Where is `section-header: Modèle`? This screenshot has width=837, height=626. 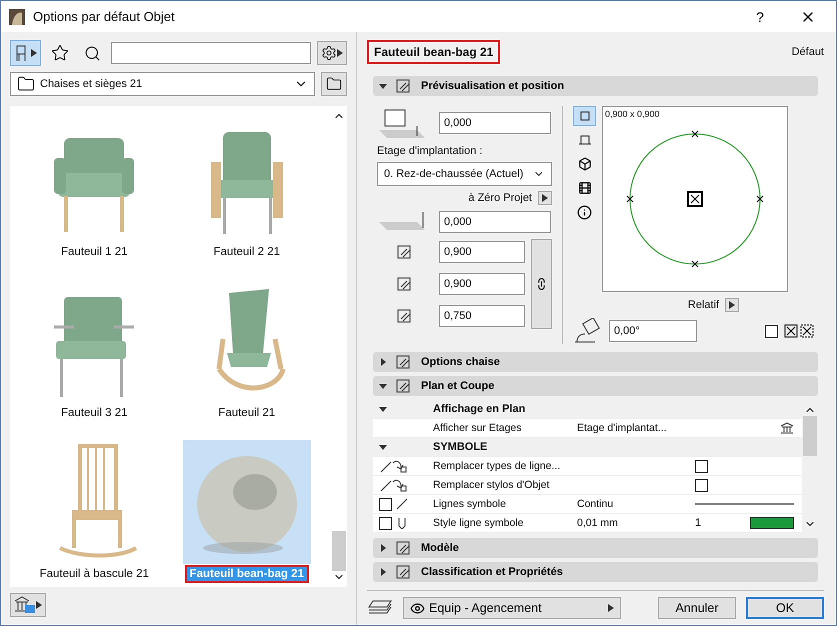 section-header: Modèle is located at coordinates (595, 548).